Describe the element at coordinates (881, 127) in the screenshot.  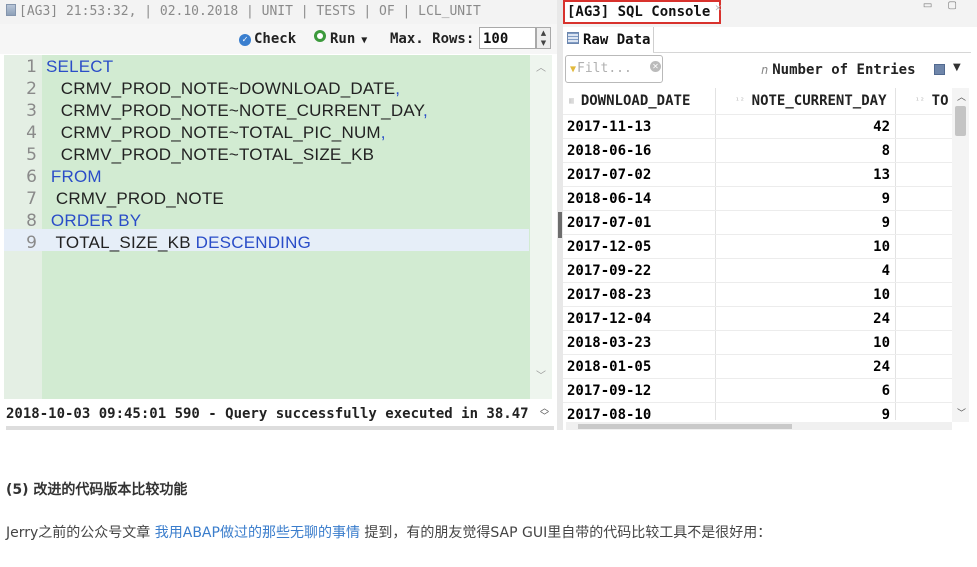
I see `note-current-day-cell: 42` at that location.